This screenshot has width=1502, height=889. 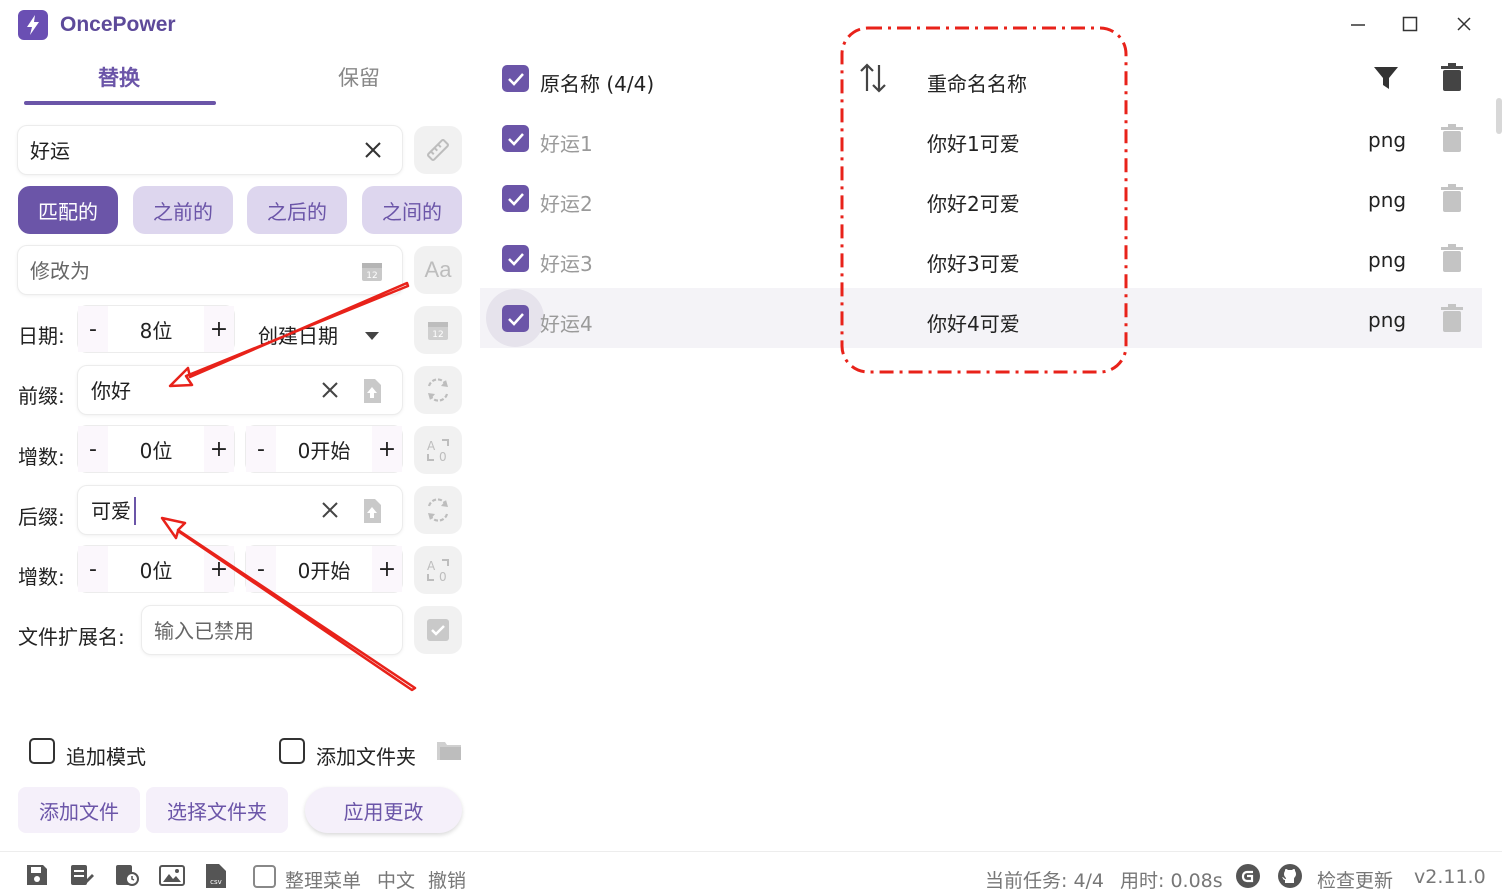 I want to click on clear-prefix-icon, so click(x=330, y=392).